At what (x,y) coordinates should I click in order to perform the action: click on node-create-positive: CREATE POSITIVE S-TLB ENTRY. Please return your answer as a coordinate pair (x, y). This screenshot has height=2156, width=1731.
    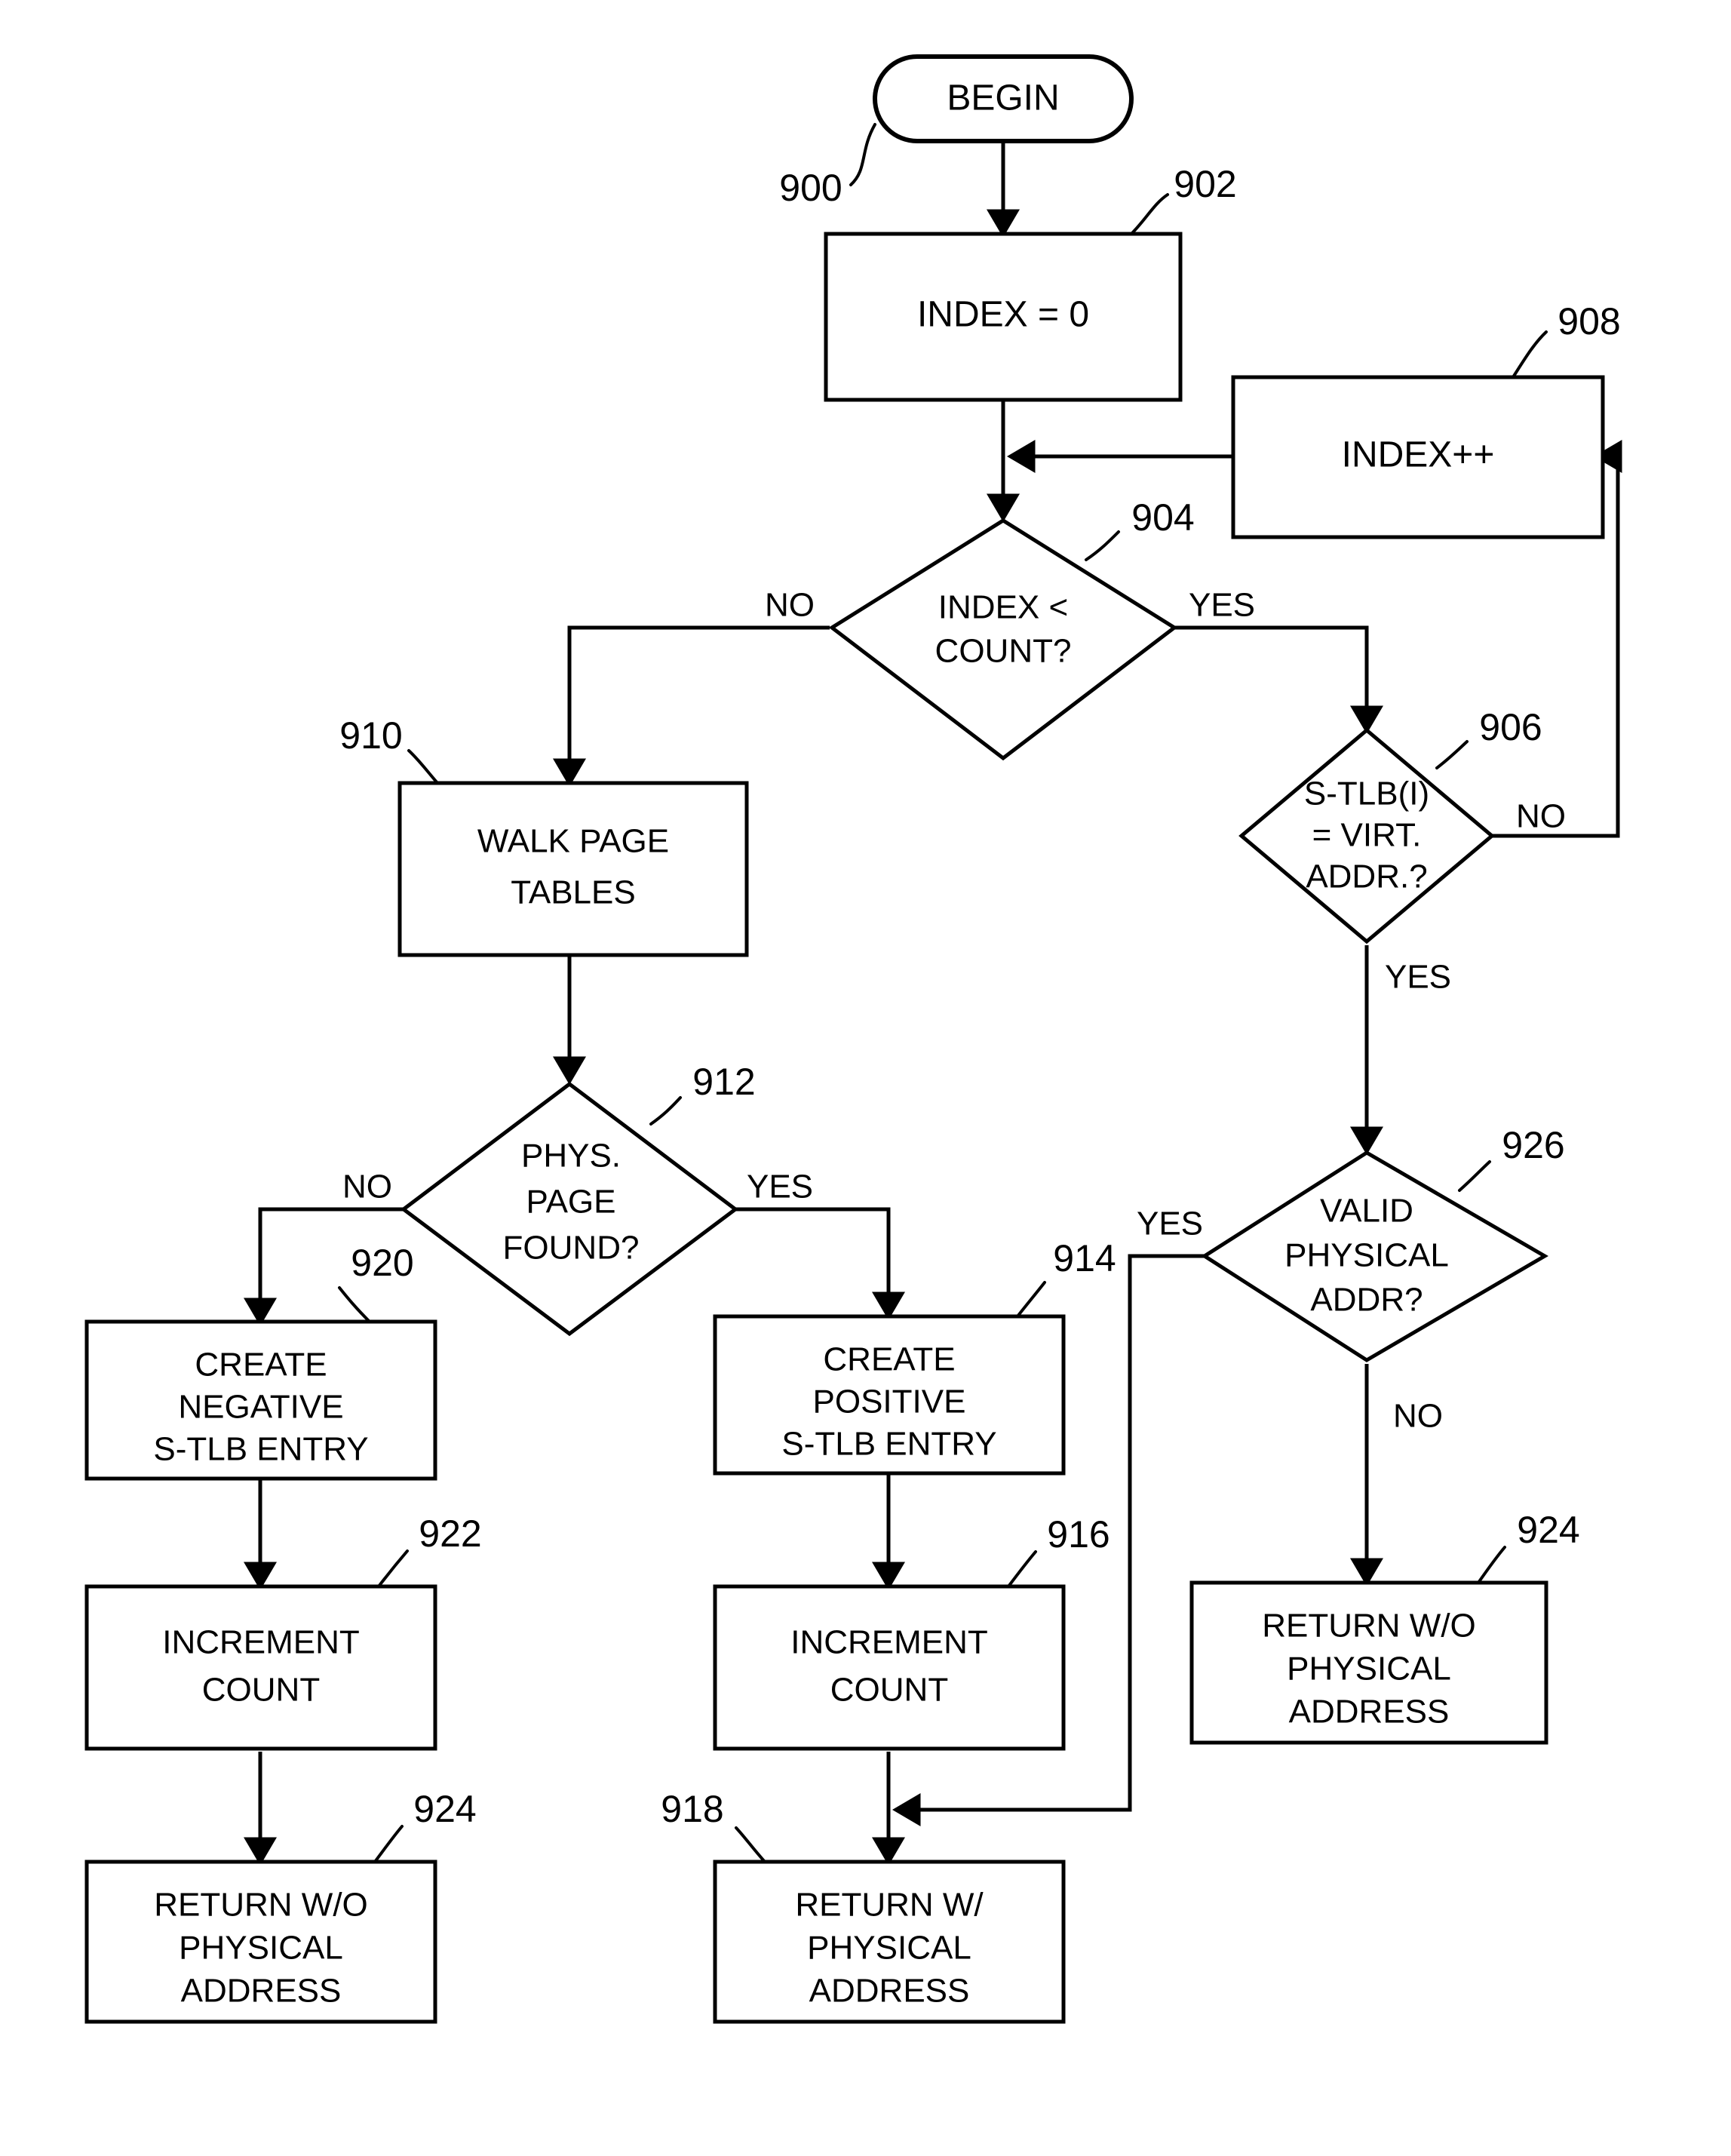
    Looking at the image, I should click on (889, 1395).